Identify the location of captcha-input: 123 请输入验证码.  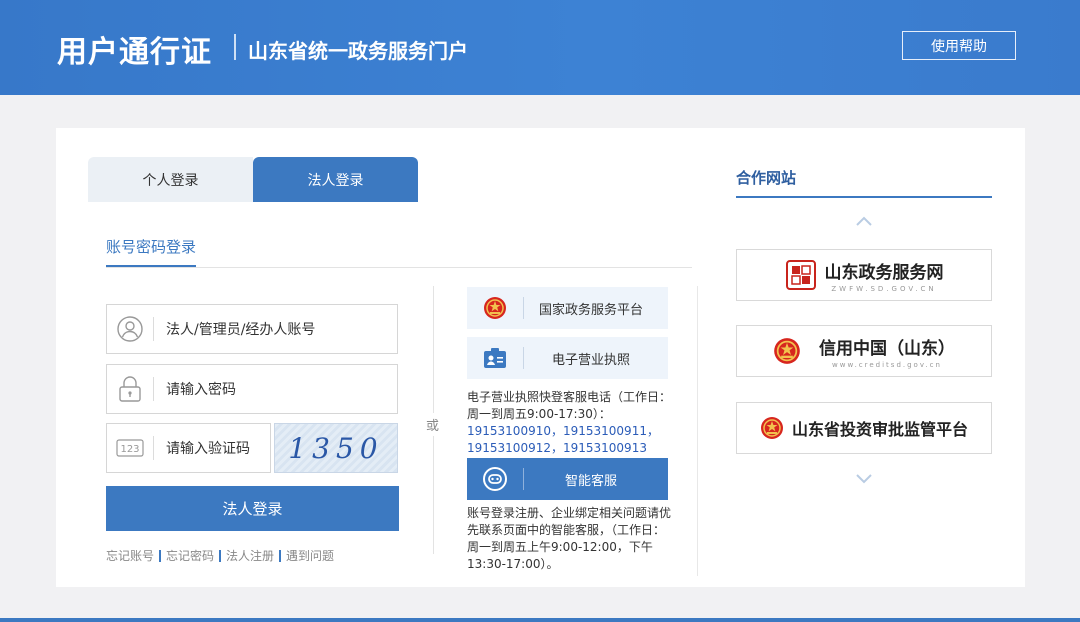
(188, 448).